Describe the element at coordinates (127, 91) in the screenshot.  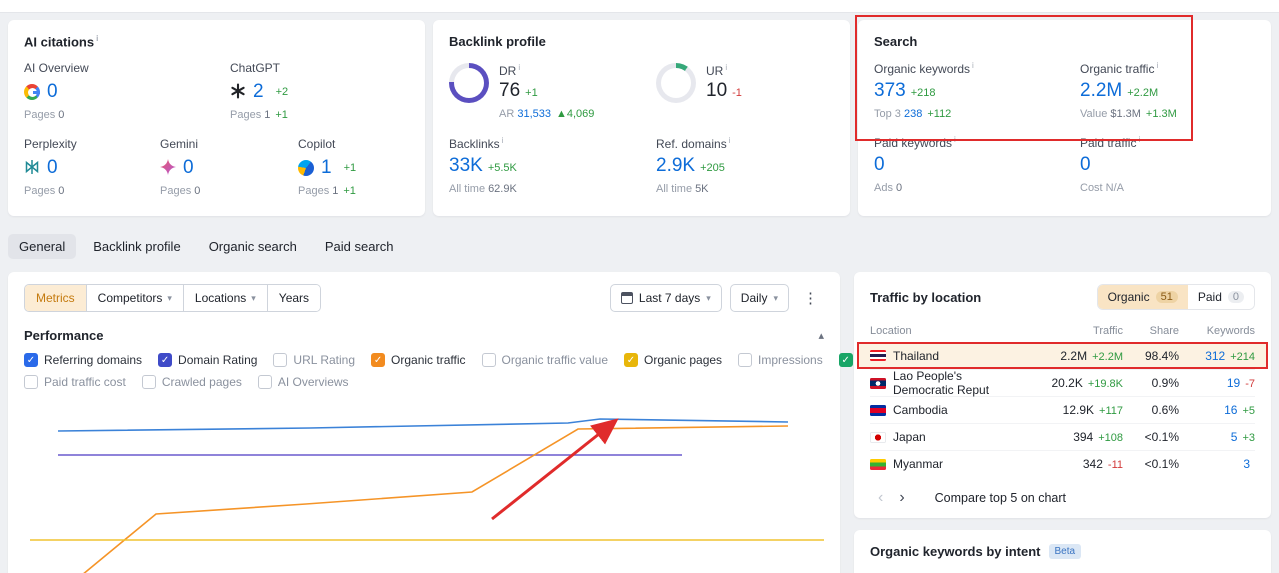
I see `ai-citation-item: AI Overview 0 Pages 0` at that location.